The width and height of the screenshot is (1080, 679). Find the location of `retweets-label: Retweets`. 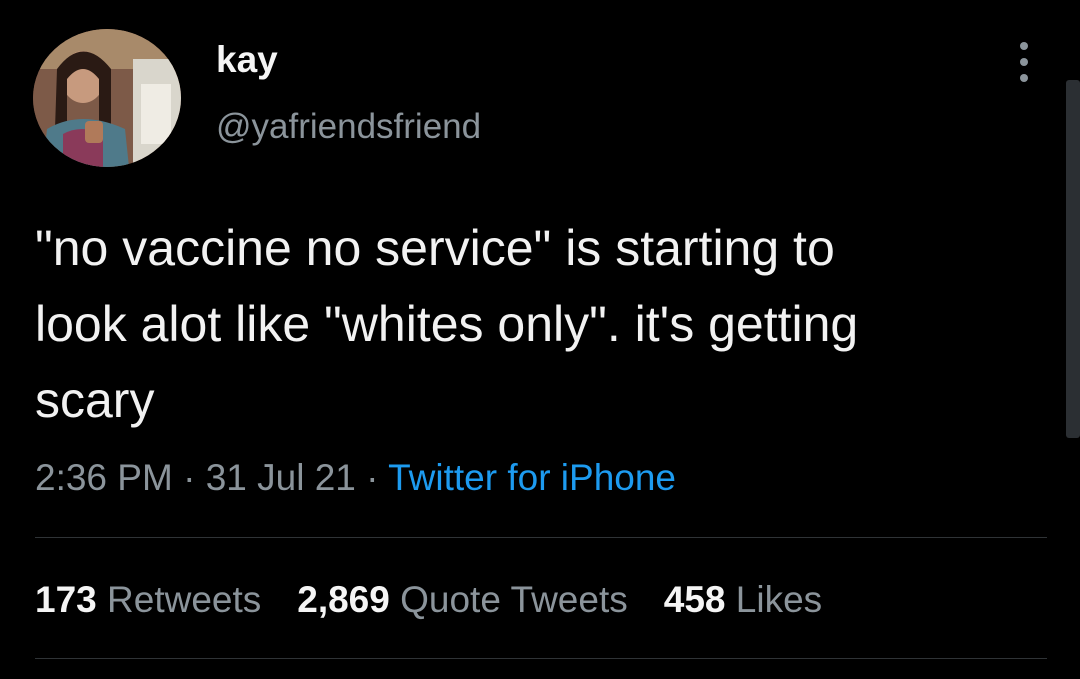

retweets-label: Retweets is located at coordinates (184, 599).